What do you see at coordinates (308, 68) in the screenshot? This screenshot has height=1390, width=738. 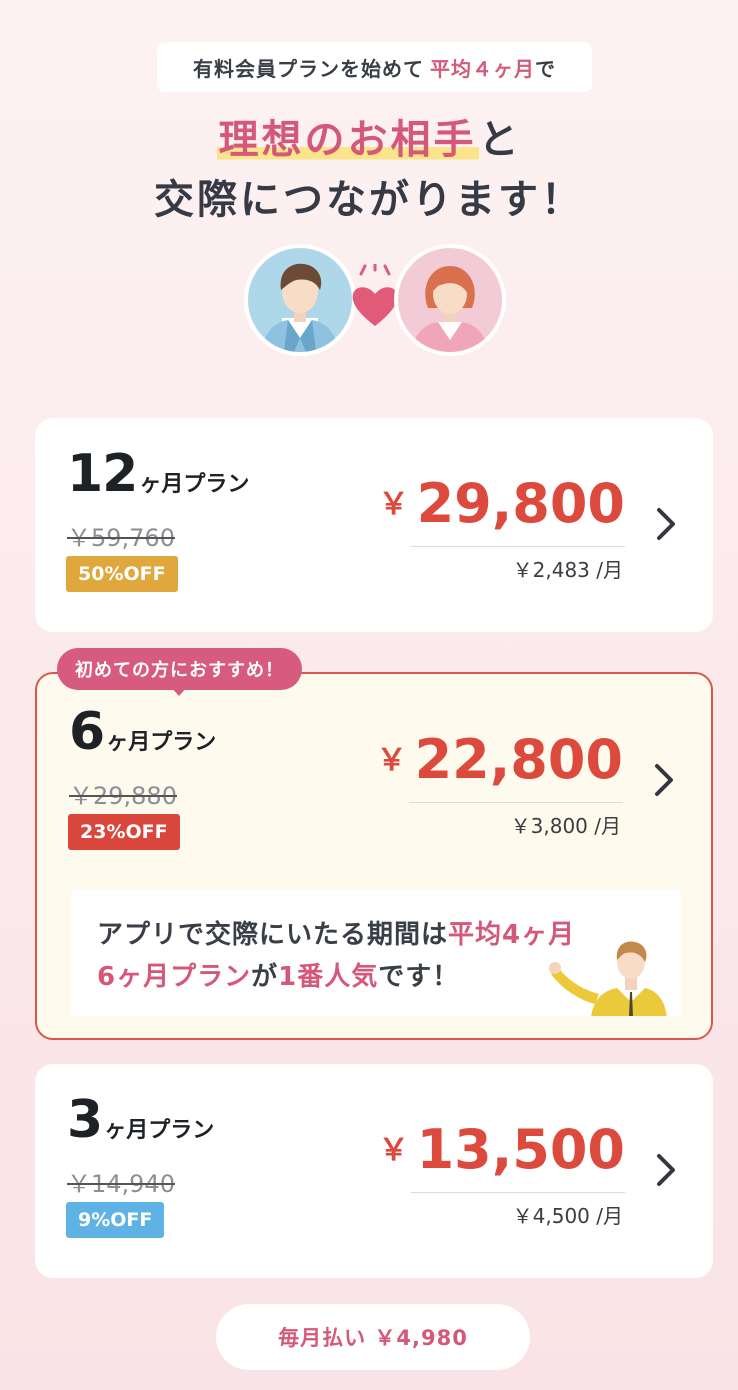 I see `hero-tagline-text: 有料会員プランを始めて` at bounding box center [308, 68].